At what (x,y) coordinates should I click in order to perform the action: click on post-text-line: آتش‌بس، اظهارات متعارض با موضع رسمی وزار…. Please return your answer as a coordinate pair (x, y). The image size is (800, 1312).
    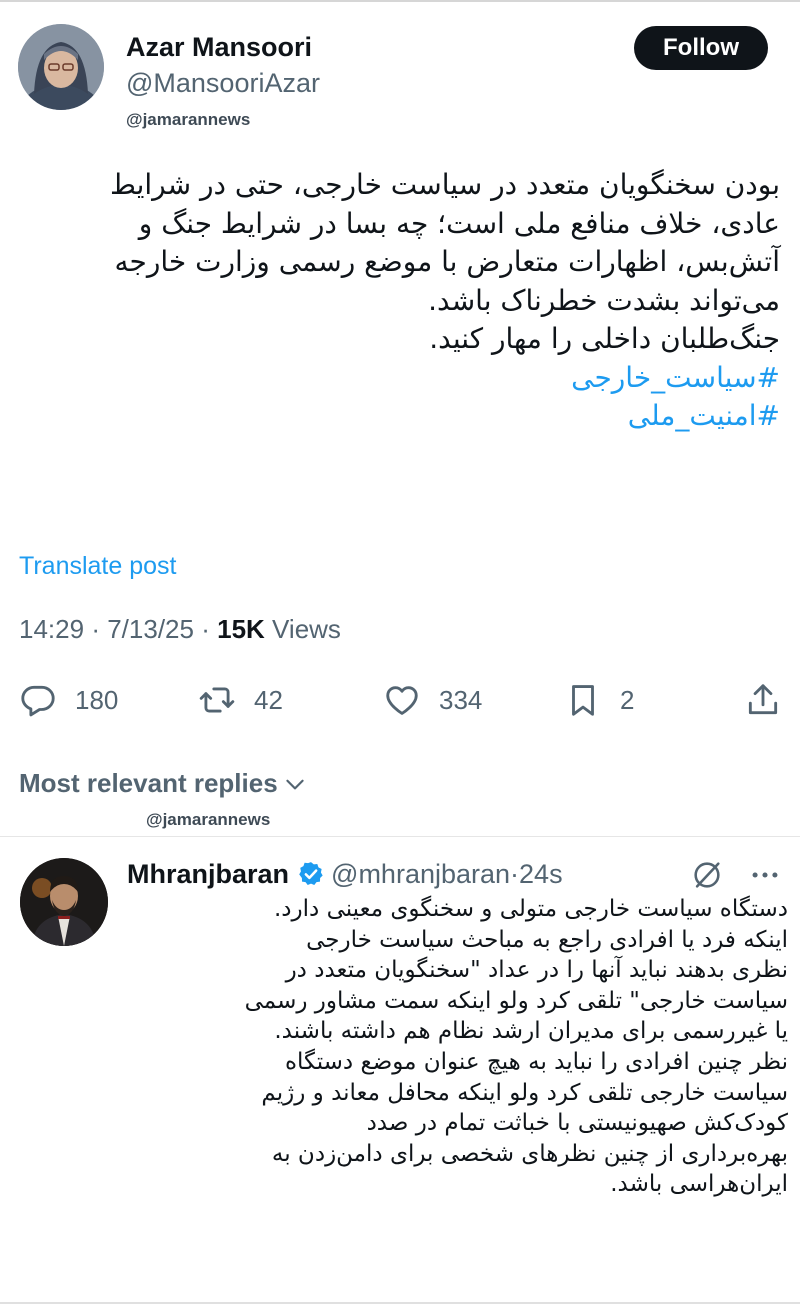
    Looking at the image, I should click on (447, 261).